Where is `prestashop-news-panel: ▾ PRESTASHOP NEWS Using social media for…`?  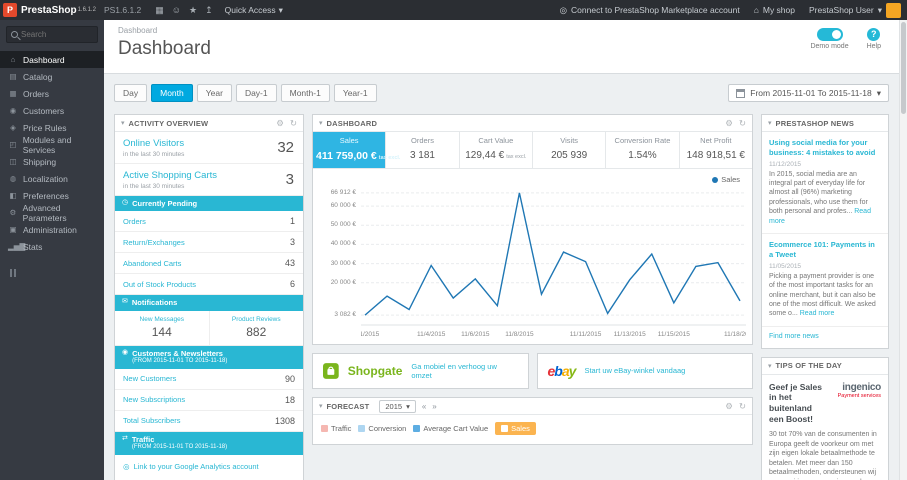 prestashop-news-panel: ▾ PRESTASHOP NEWS Using social media for… is located at coordinates (825, 231).